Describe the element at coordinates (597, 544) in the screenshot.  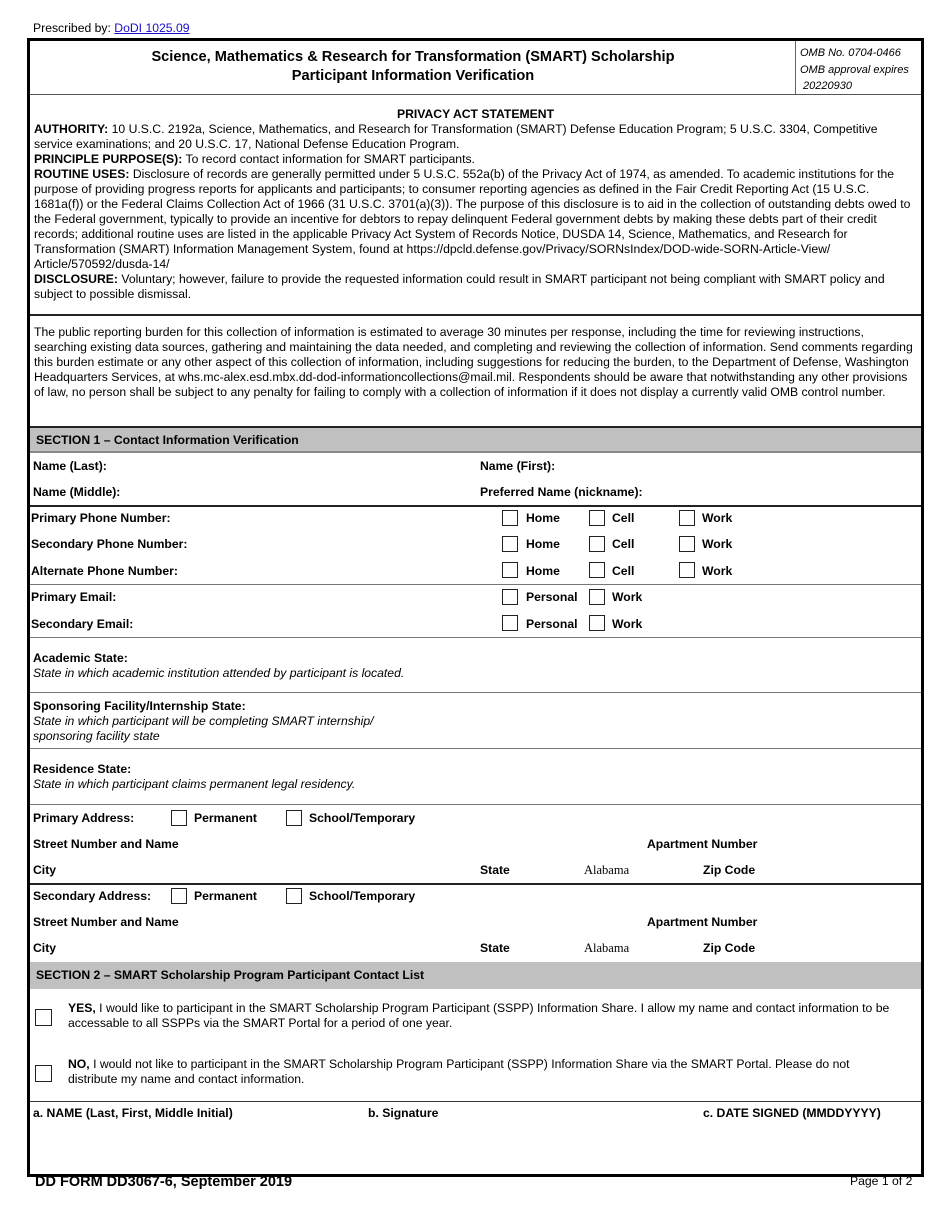
I see `secondary-phone-cell-checkbox` at that location.